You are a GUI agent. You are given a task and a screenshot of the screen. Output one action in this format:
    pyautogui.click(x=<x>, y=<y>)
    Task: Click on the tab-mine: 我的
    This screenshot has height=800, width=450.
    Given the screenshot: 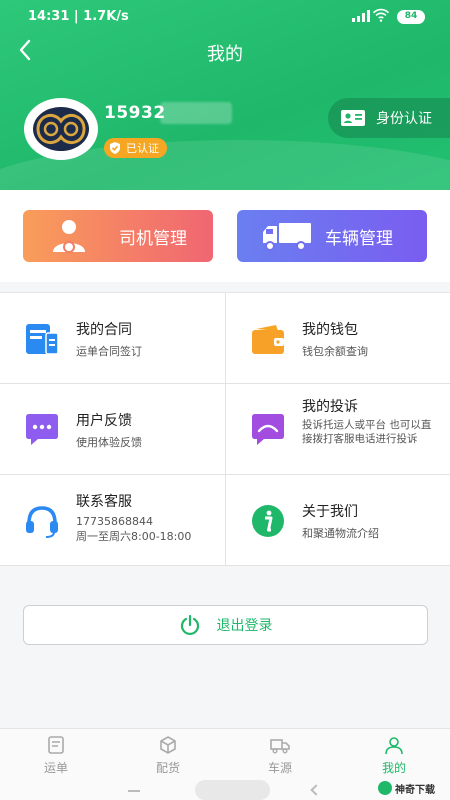 What is the action you would take?
    pyautogui.click(x=394, y=754)
    